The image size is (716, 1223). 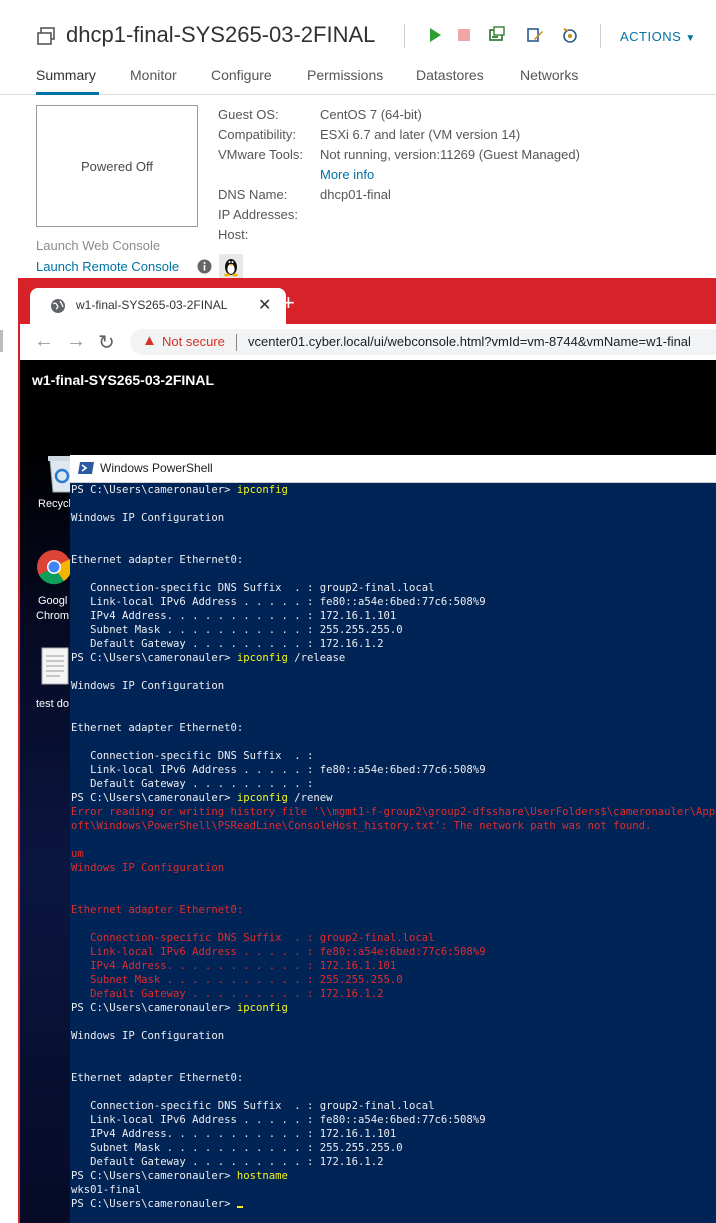 What do you see at coordinates (46, 36) in the screenshot?
I see `vm-icon` at bounding box center [46, 36].